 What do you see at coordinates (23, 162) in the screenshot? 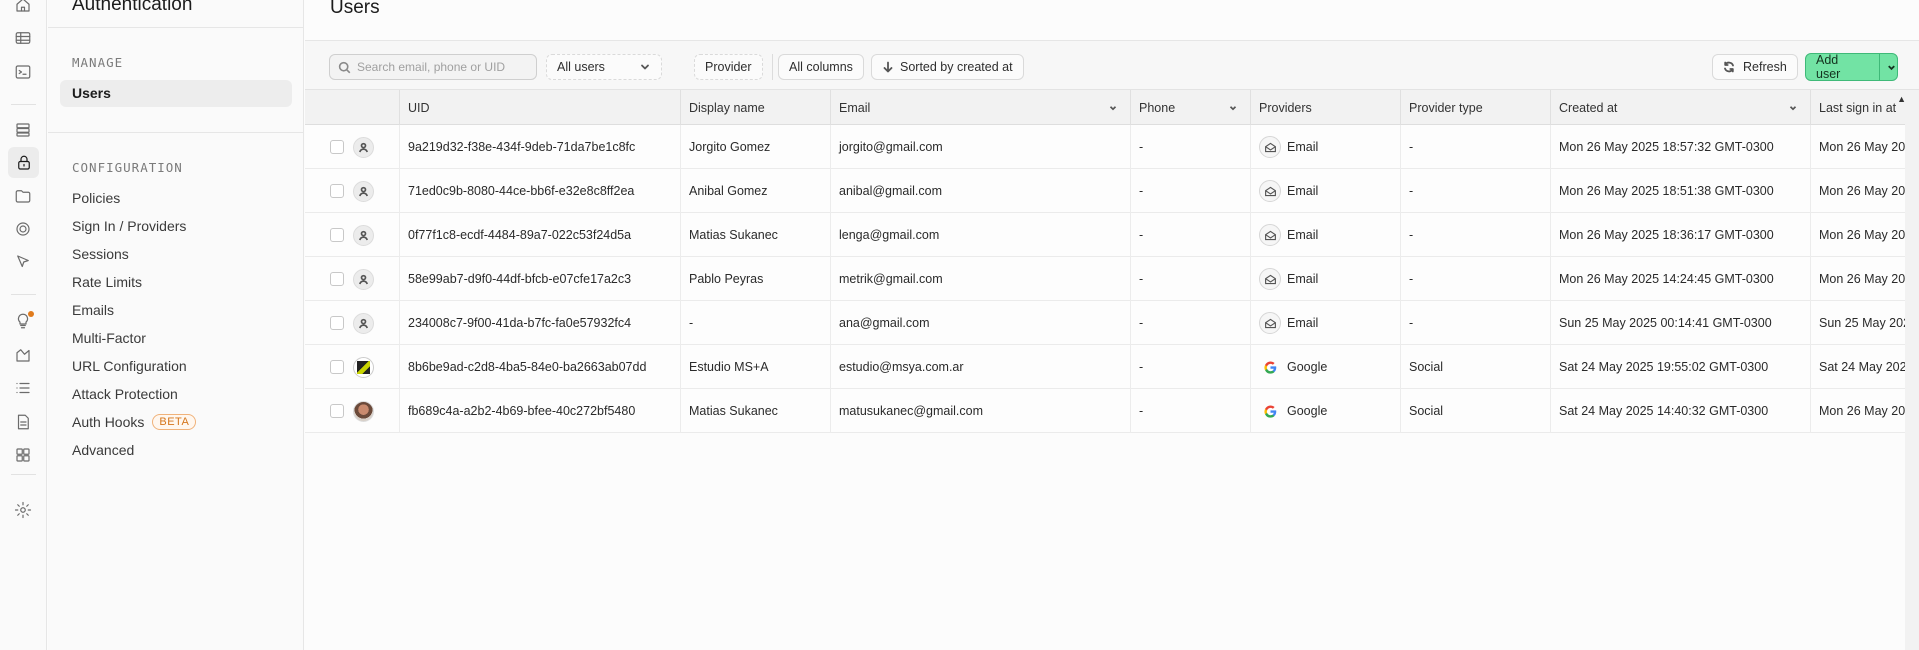
I see `authentication-icon` at bounding box center [23, 162].